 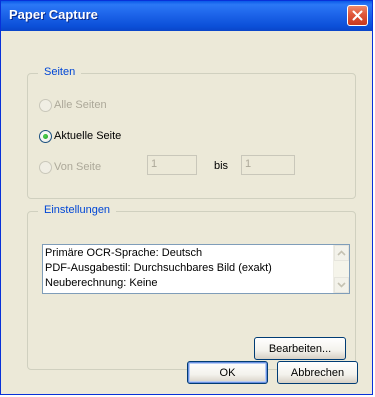 What do you see at coordinates (268, 165) in the screenshot?
I see `to-page-input: 1` at bounding box center [268, 165].